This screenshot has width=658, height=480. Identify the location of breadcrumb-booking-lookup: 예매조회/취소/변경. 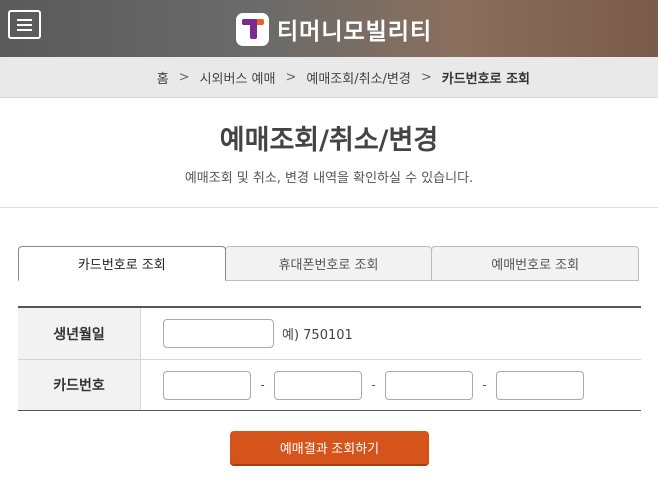
(358, 77).